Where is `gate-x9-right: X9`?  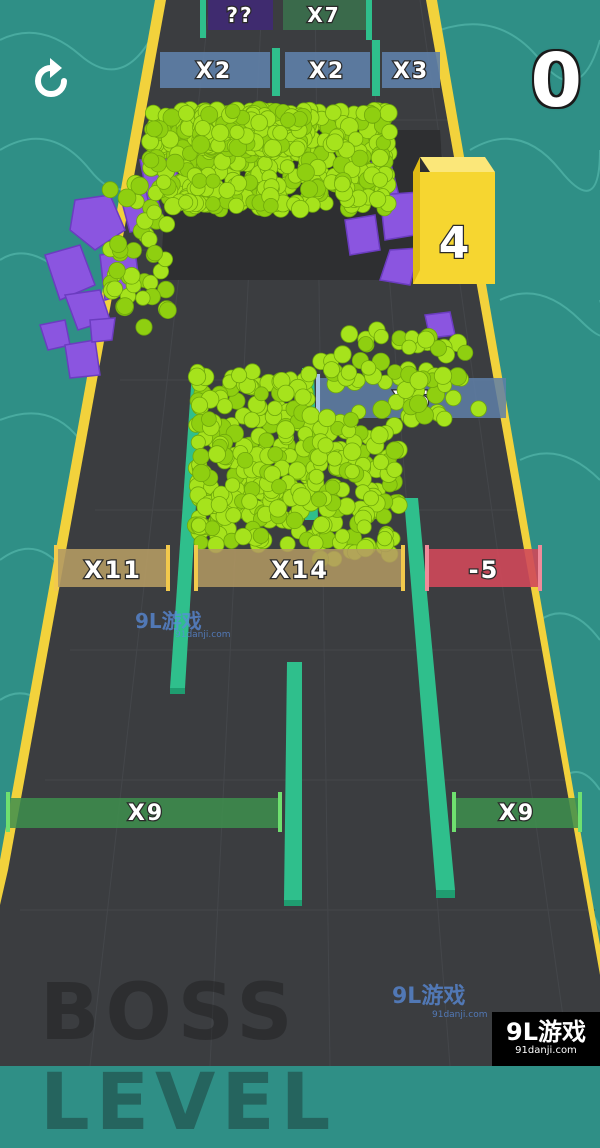 gate-x9-right: X9 is located at coordinates (517, 812).